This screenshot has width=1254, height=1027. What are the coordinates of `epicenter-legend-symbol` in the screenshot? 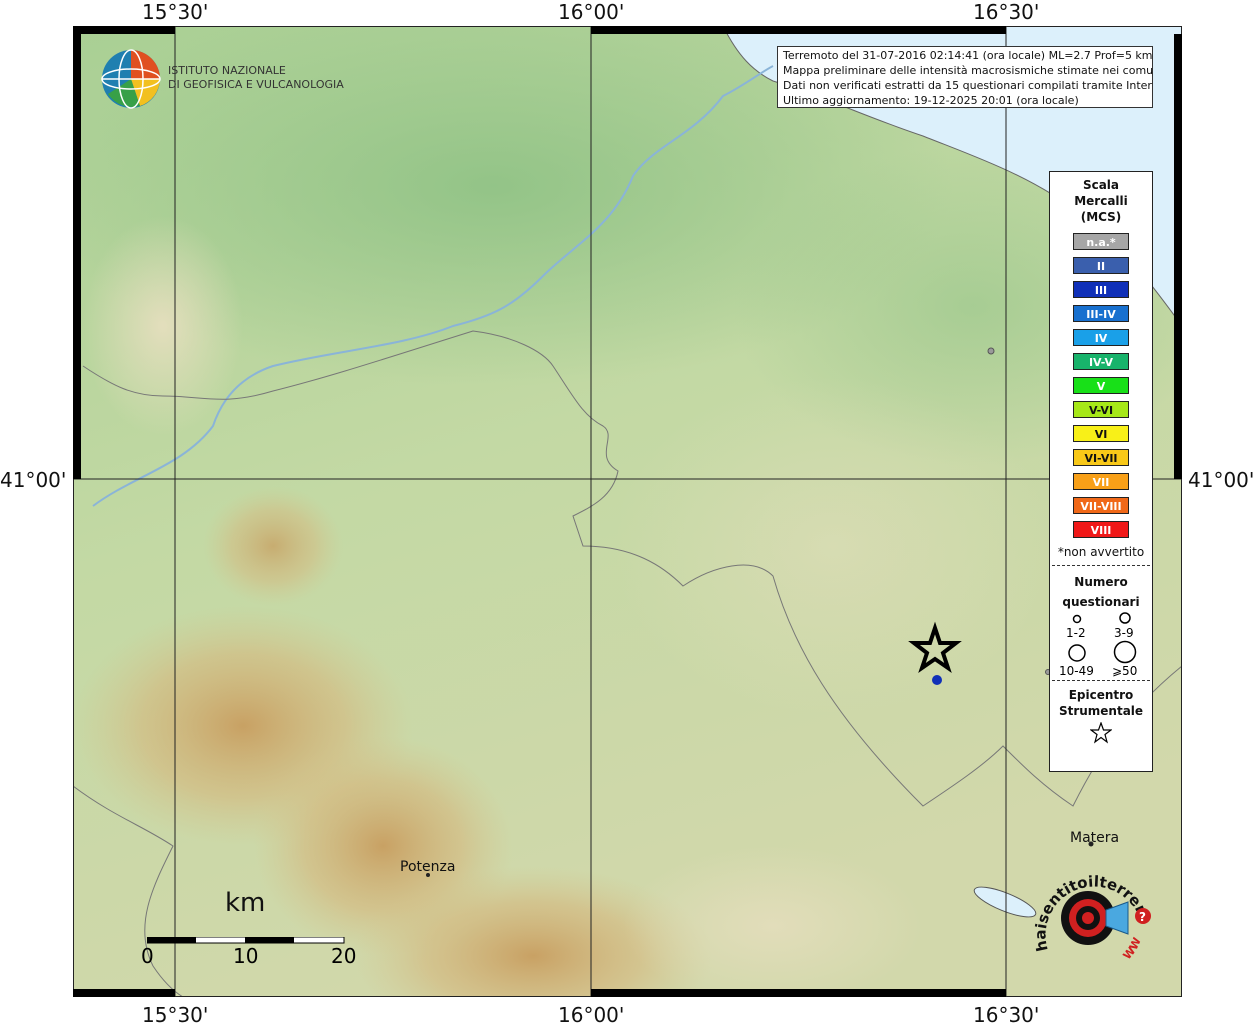 It's located at (1101, 734).